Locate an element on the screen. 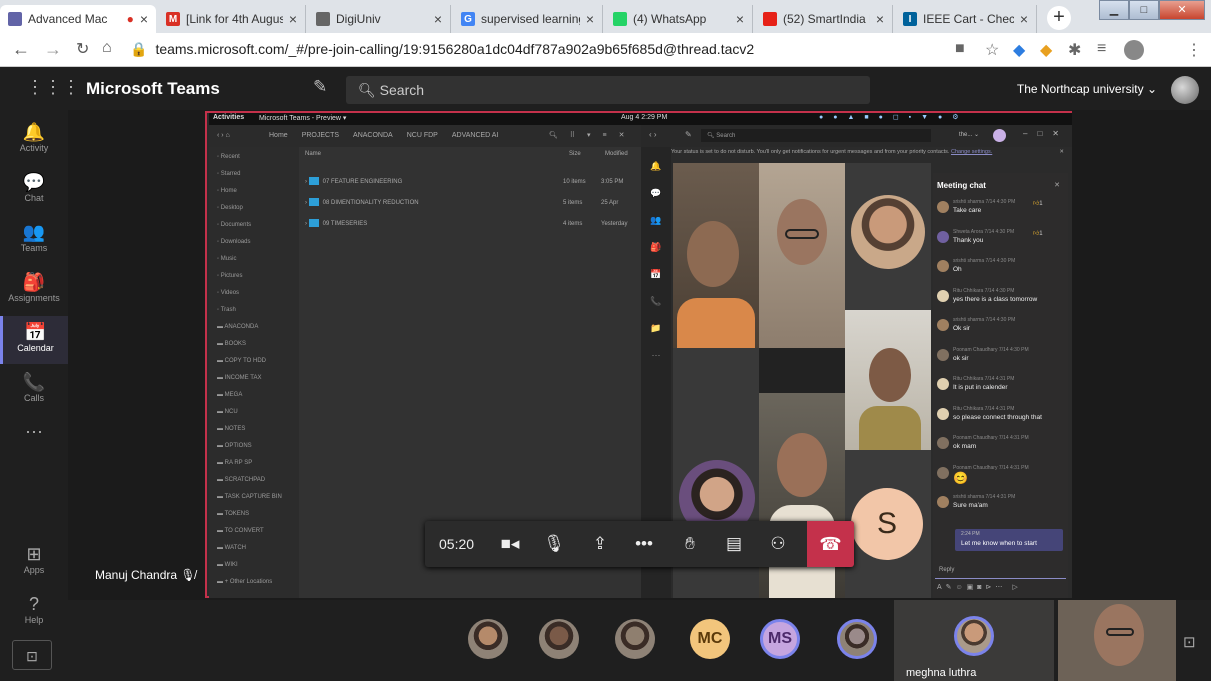 The image size is (1211, 681). mic-toggle-button: 🎙︎ is located at coordinates (554, 544).